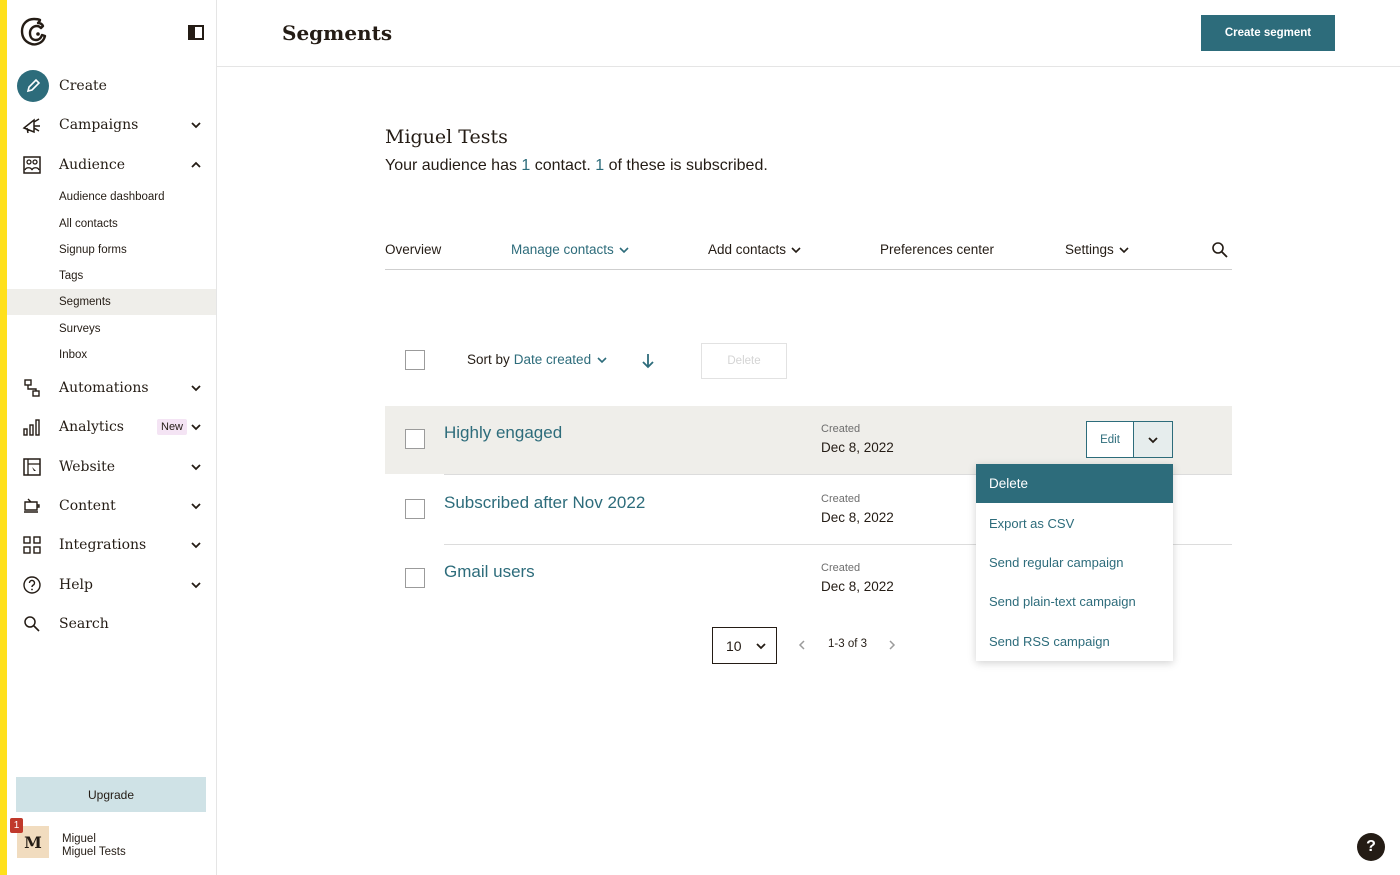 This screenshot has height=875, width=1400. What do you see at coordinates (112, 86) in the screenshot?
I see `nav-create: Create` at bounding box center [112, 86].